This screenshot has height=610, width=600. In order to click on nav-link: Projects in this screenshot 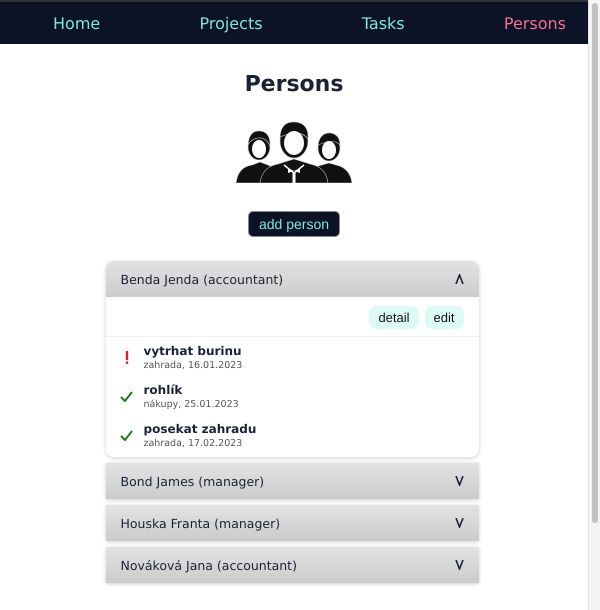, I will do `click(231, 23)`.